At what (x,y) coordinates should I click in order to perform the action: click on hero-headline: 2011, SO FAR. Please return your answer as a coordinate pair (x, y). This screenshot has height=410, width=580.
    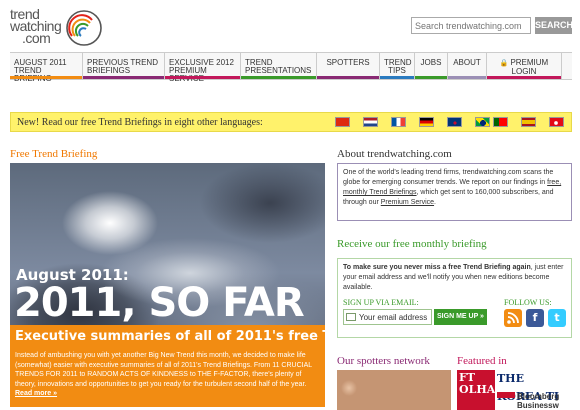
    Looking at the image, I should click on (159, 303).